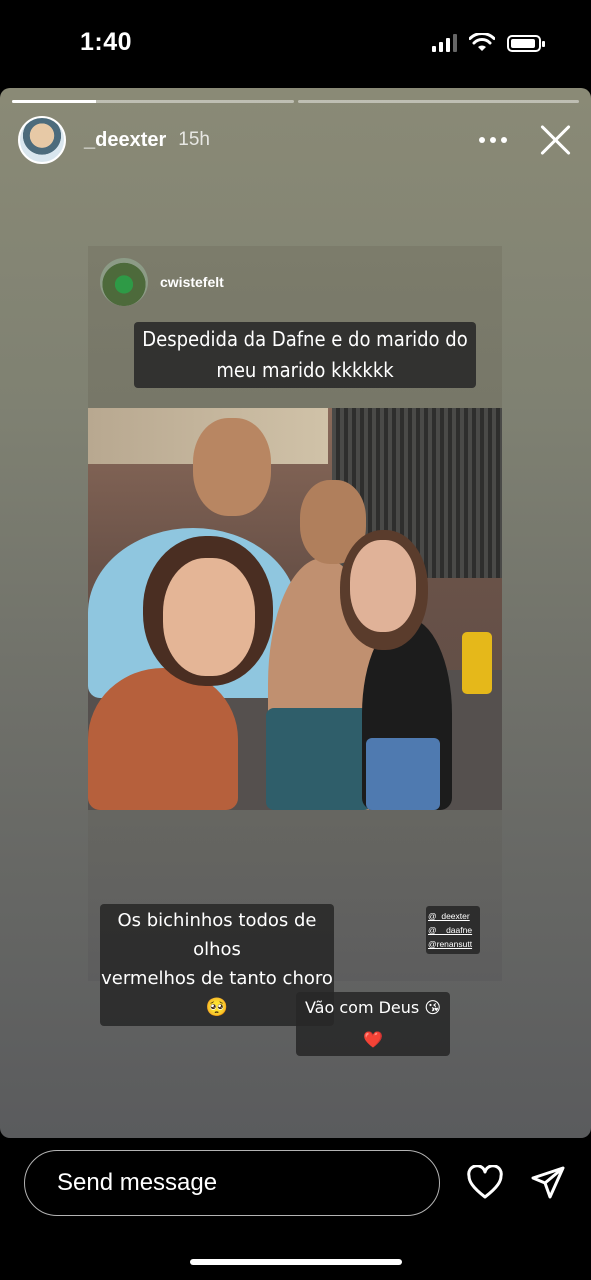  What do you see at coordinates (125, 140) in the screenshot?
I see `story-username: _deexter` at bounding box center [125, 140].